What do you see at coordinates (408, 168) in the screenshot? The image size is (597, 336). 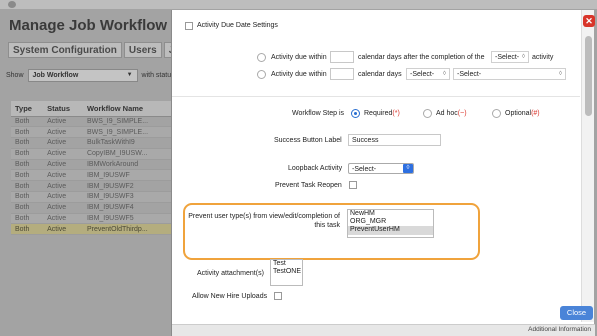 I see `chevron-updown-icon: ◊` at bounding box center [408, 168].